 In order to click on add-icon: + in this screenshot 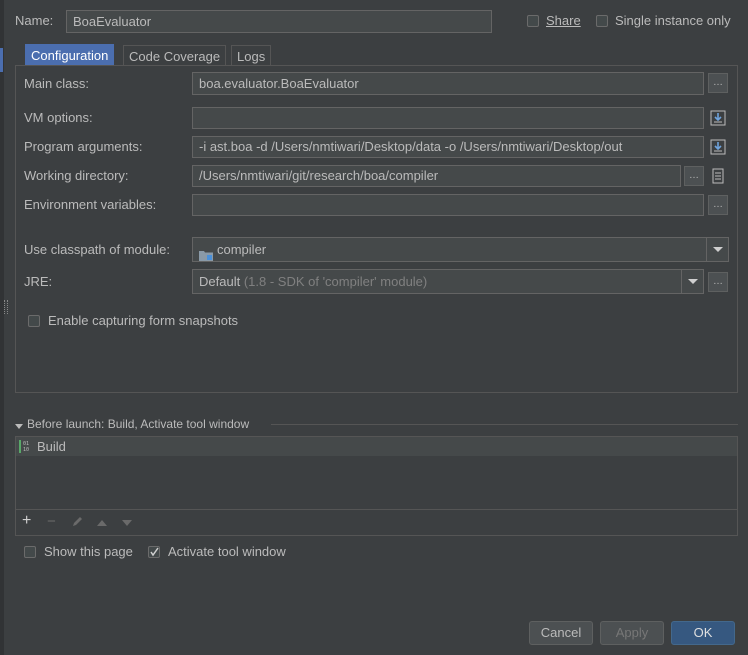, I will do `click(26, 521)`.